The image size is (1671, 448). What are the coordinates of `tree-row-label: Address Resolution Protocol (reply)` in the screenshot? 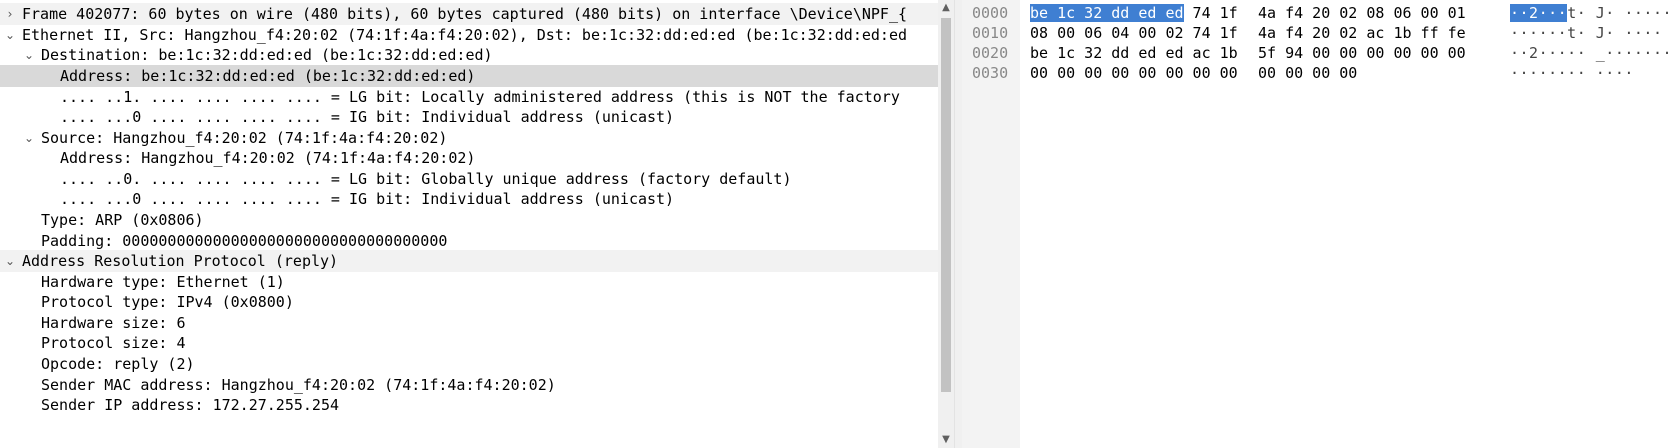 It's located at (180, 261).